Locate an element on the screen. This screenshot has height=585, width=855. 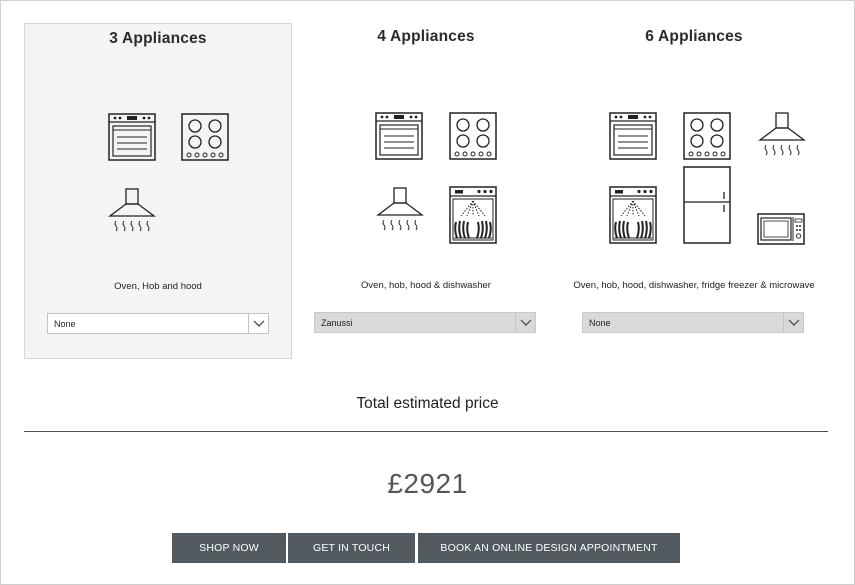
package-title: 4 Appliances is located at coordinates (426, 36).